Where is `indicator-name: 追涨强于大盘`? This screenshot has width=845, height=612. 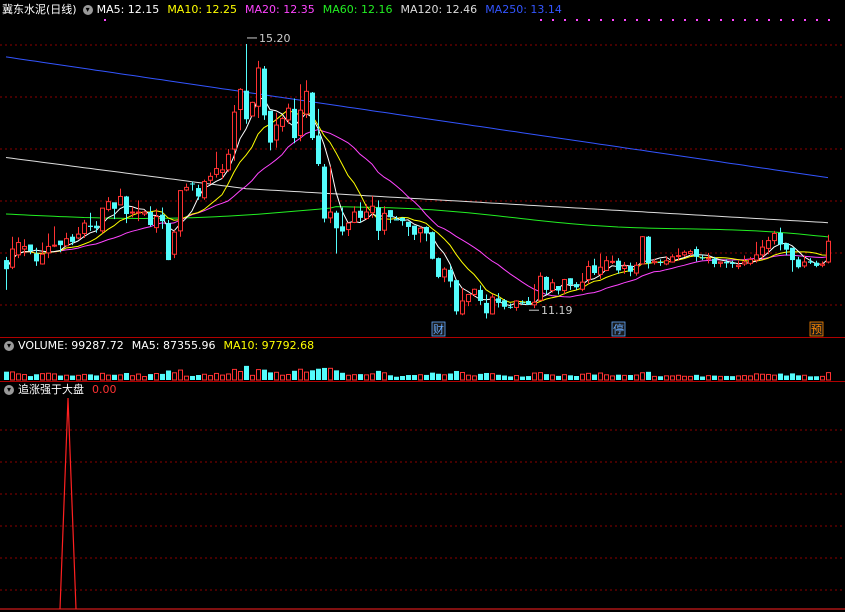 indicator-name: 追涨强于大盘 is located at coordinates (51, 389).